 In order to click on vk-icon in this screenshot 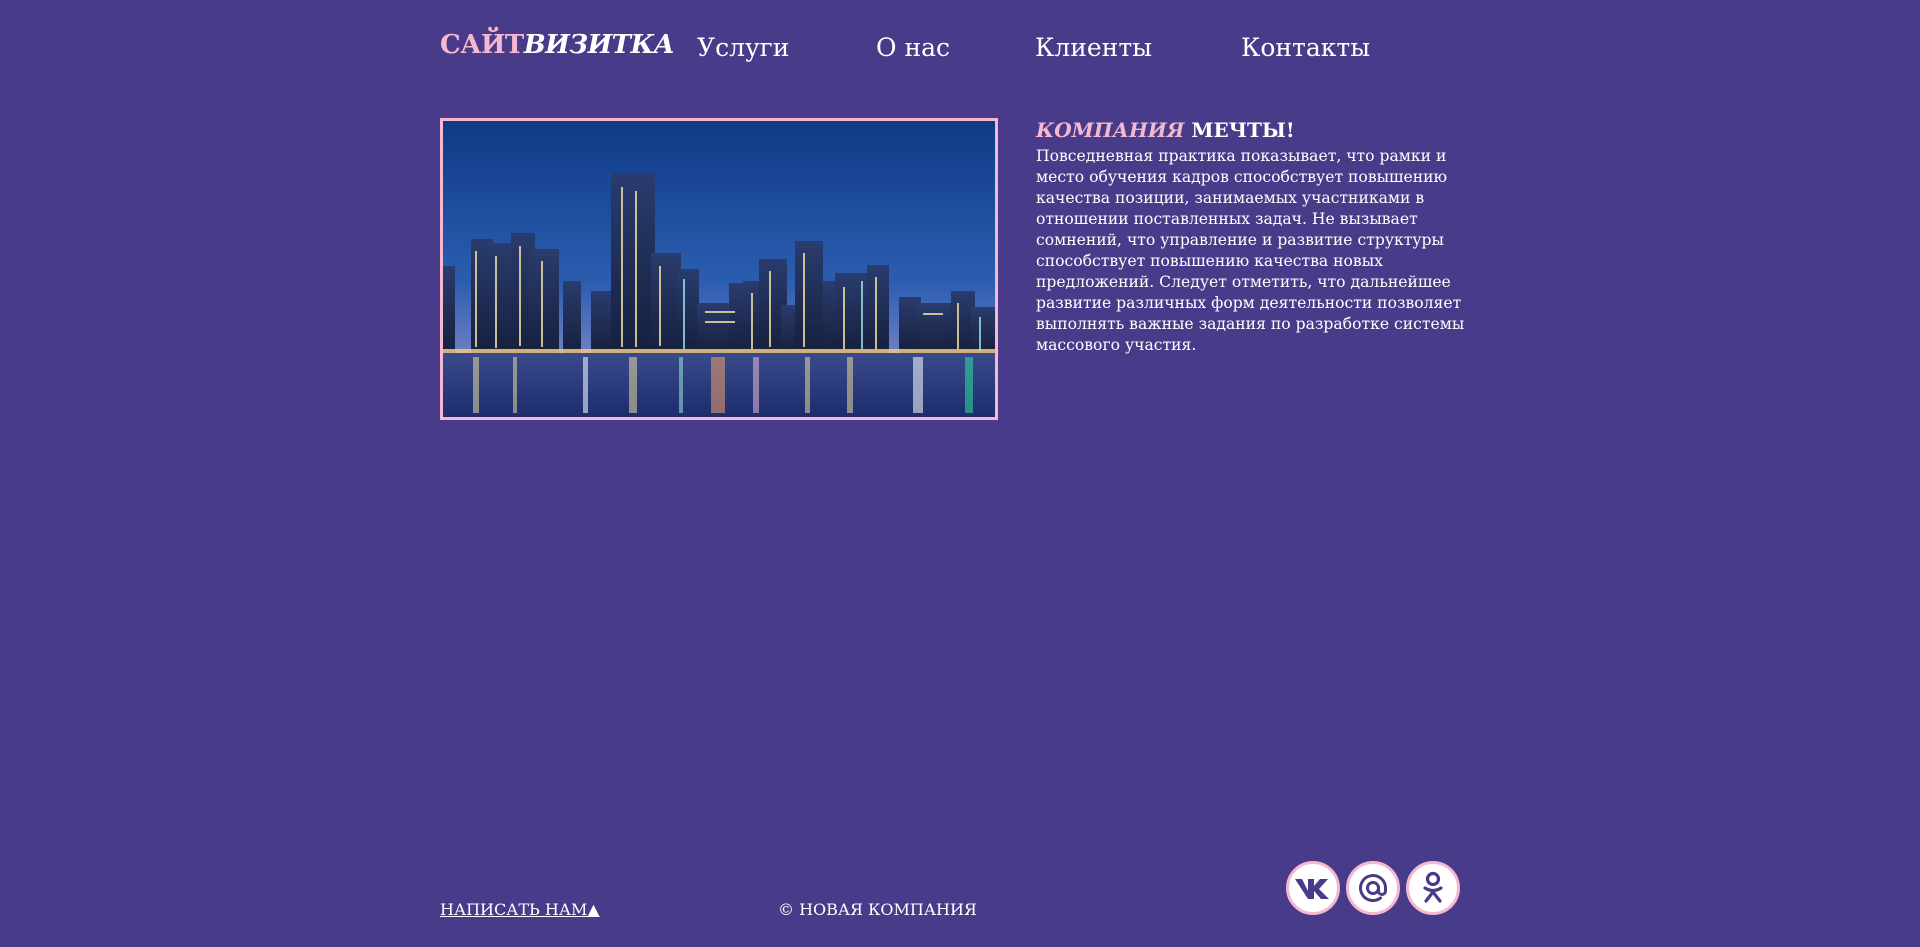, I will do `click(1313, 888)`.